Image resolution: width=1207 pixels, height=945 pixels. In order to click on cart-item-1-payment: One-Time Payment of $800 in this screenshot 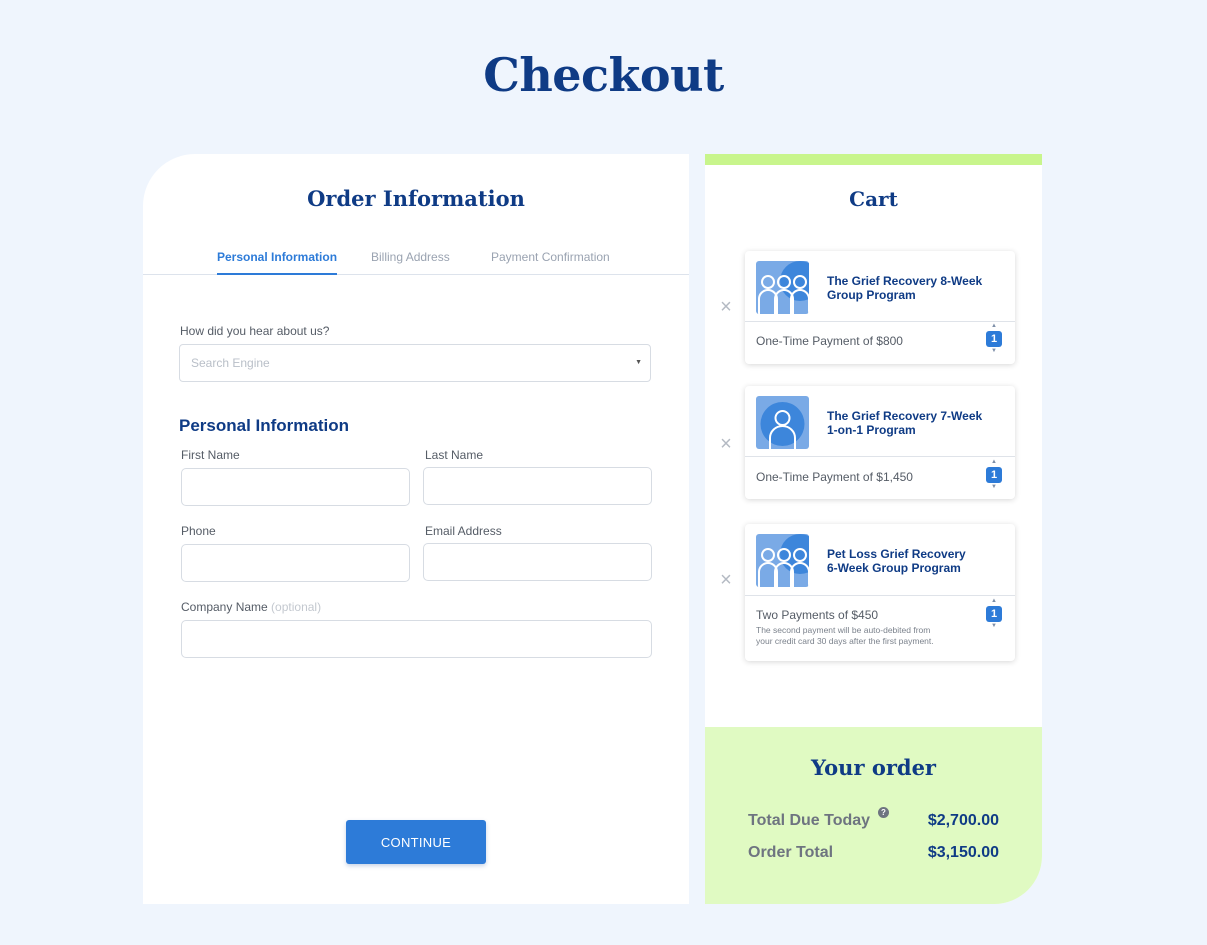, I will do `click(829, 341)`.